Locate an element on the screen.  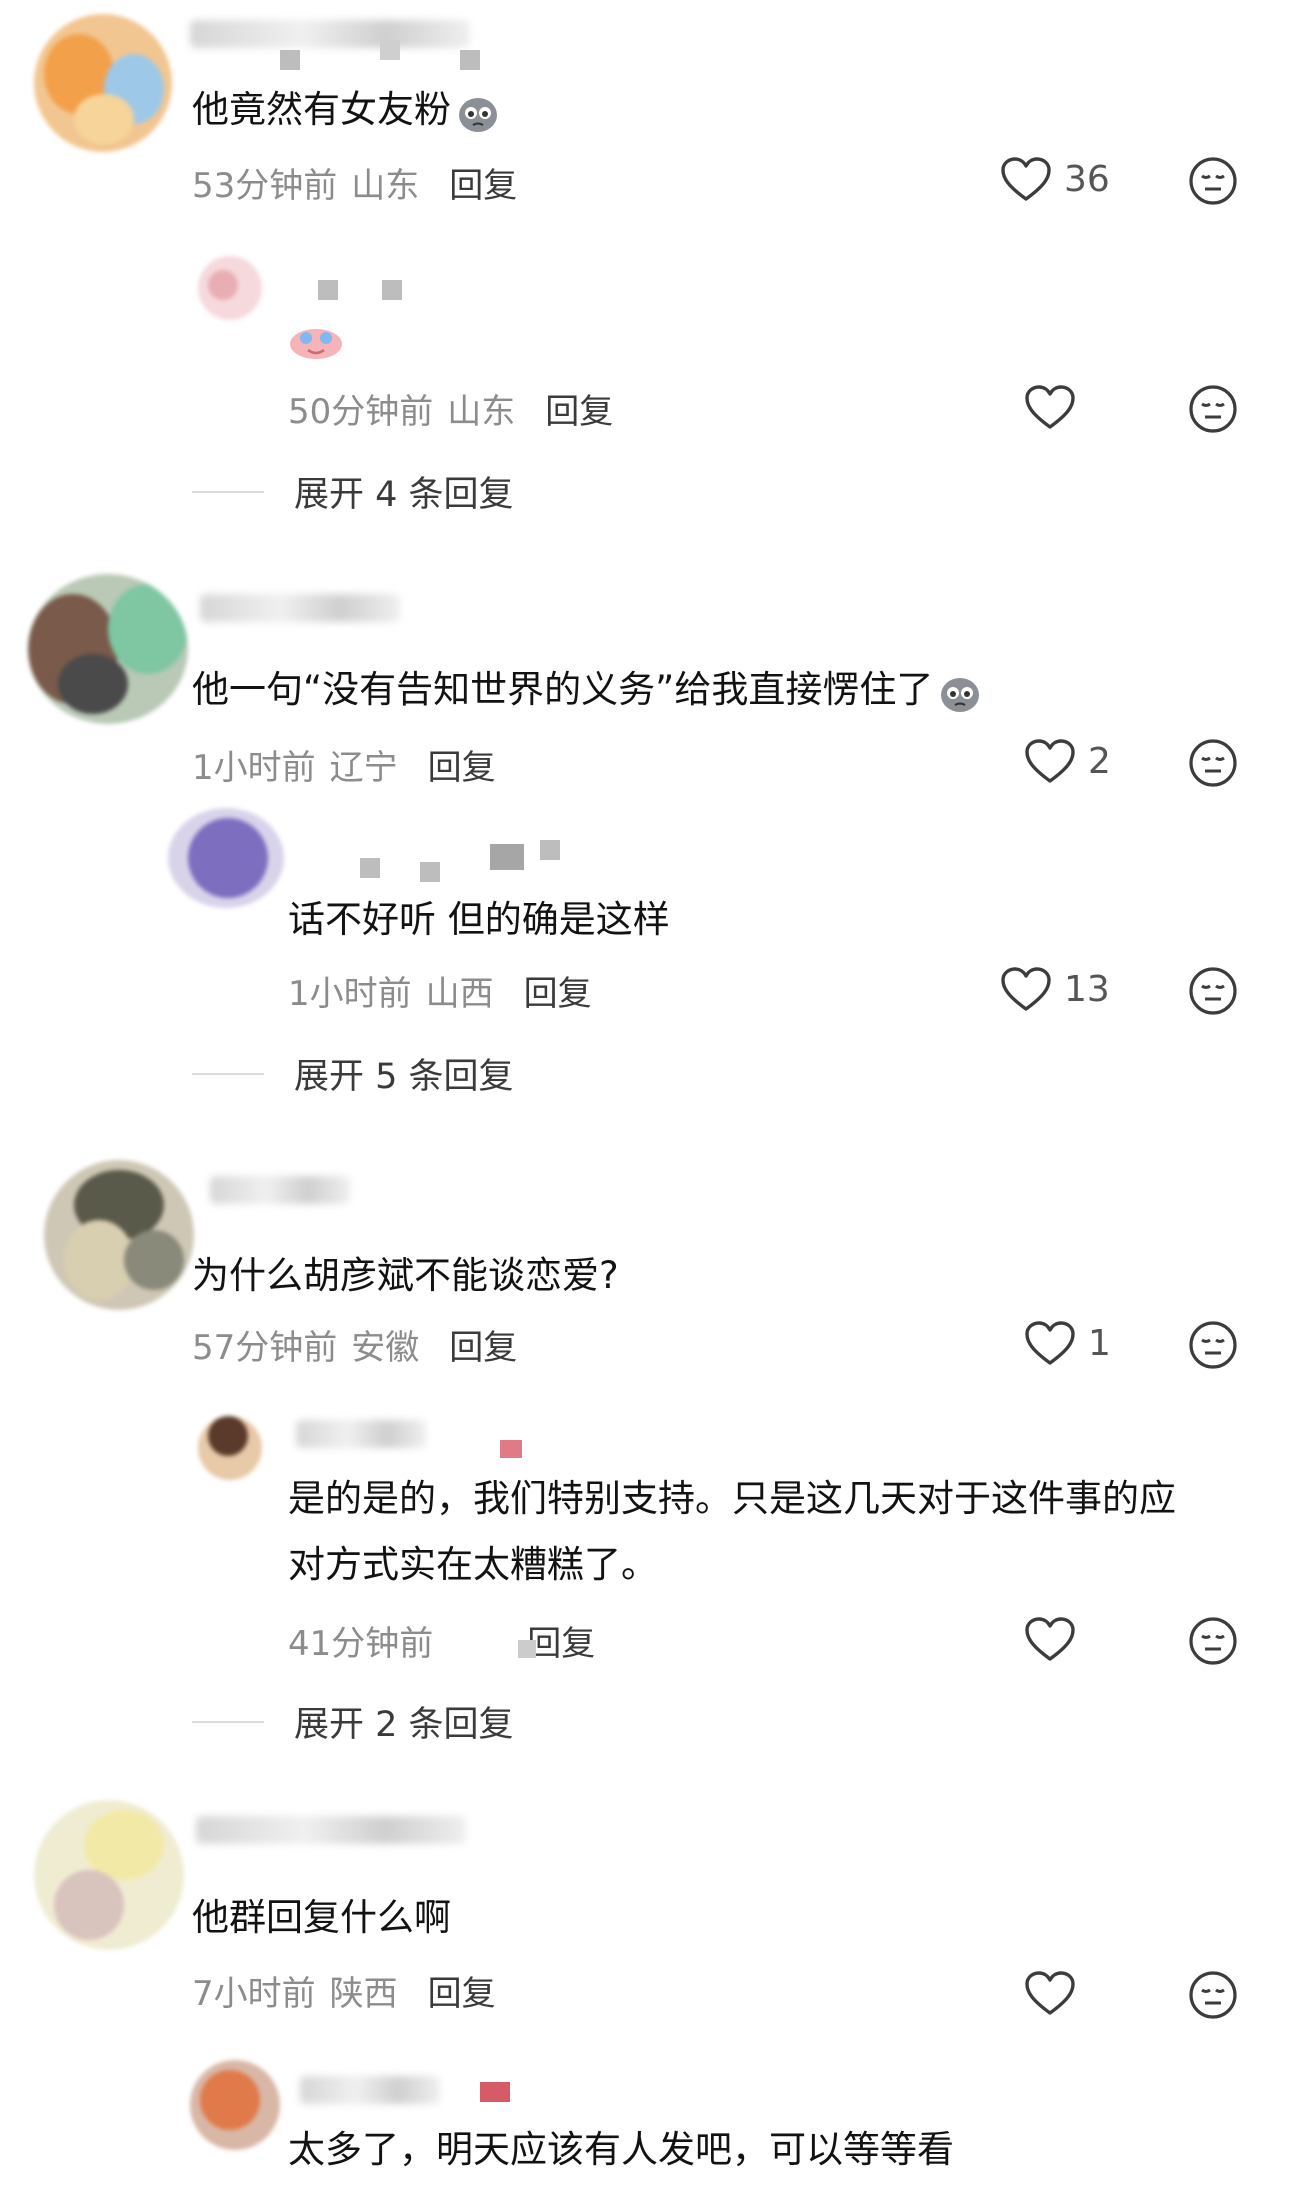
like-count: 13 is located at coordinates (1087, 989).